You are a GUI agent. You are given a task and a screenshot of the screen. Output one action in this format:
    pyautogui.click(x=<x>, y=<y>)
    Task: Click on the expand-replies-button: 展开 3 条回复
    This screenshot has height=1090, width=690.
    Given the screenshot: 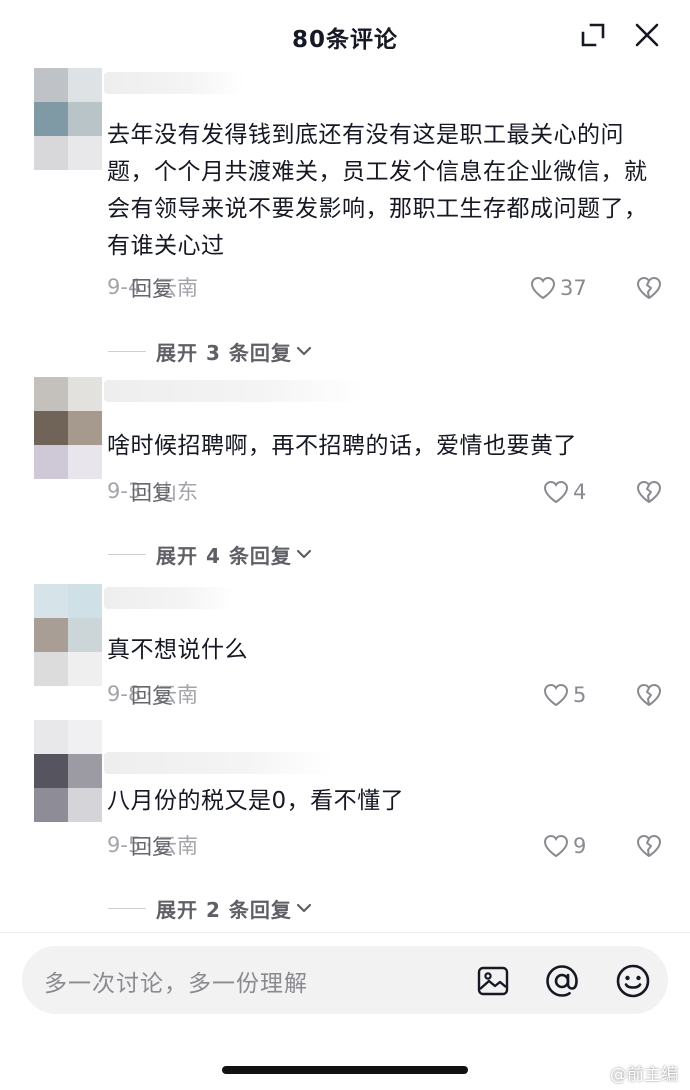 What is the action you would take?
    pyautogui.click(x=210, y=351)
    